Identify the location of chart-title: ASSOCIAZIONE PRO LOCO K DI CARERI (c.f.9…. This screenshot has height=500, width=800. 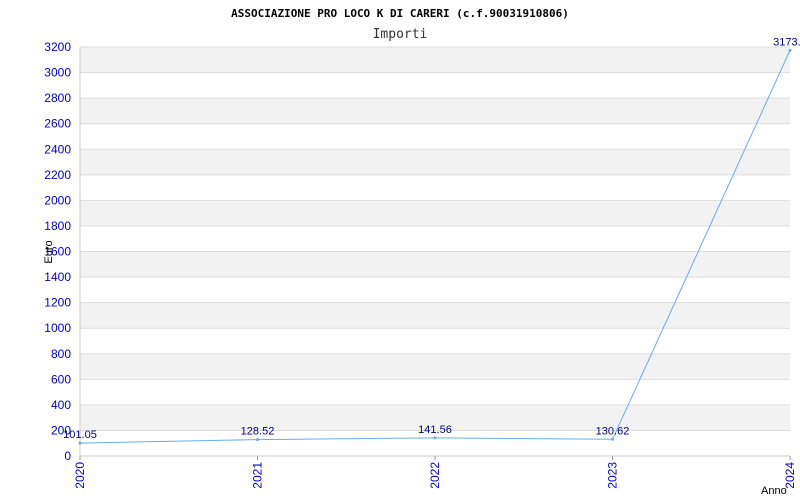
(400, 13).